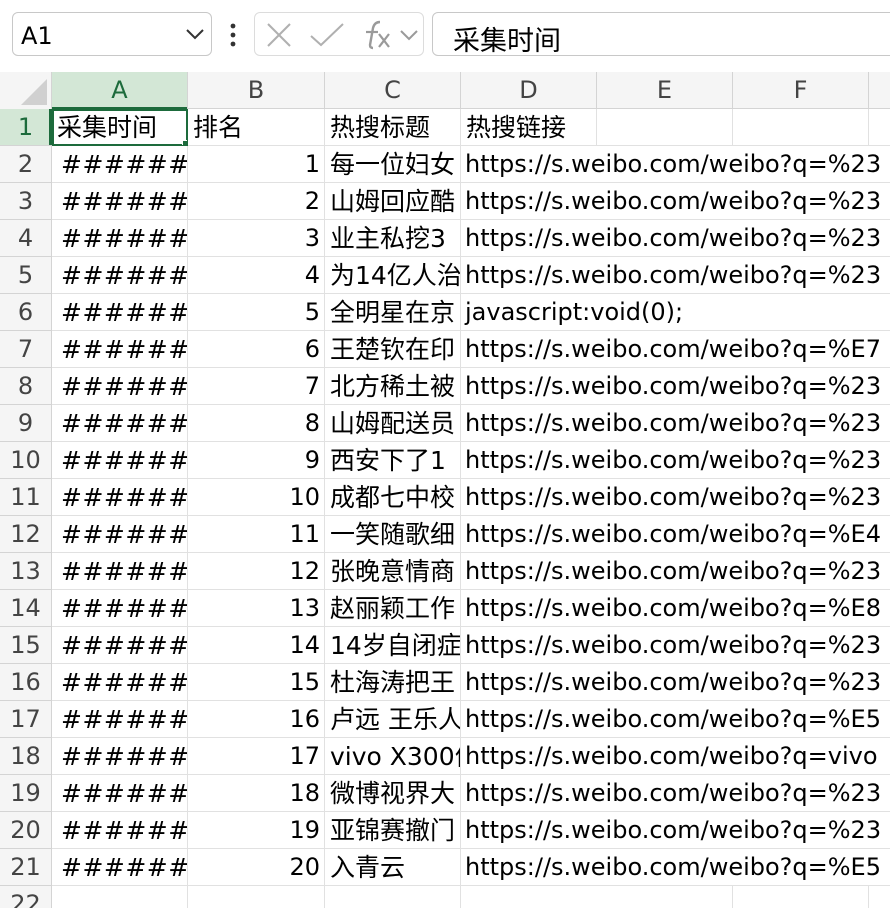 The width and height of the screenshot is (890, 908). I want to click on column-header-g, so click(879, 90).